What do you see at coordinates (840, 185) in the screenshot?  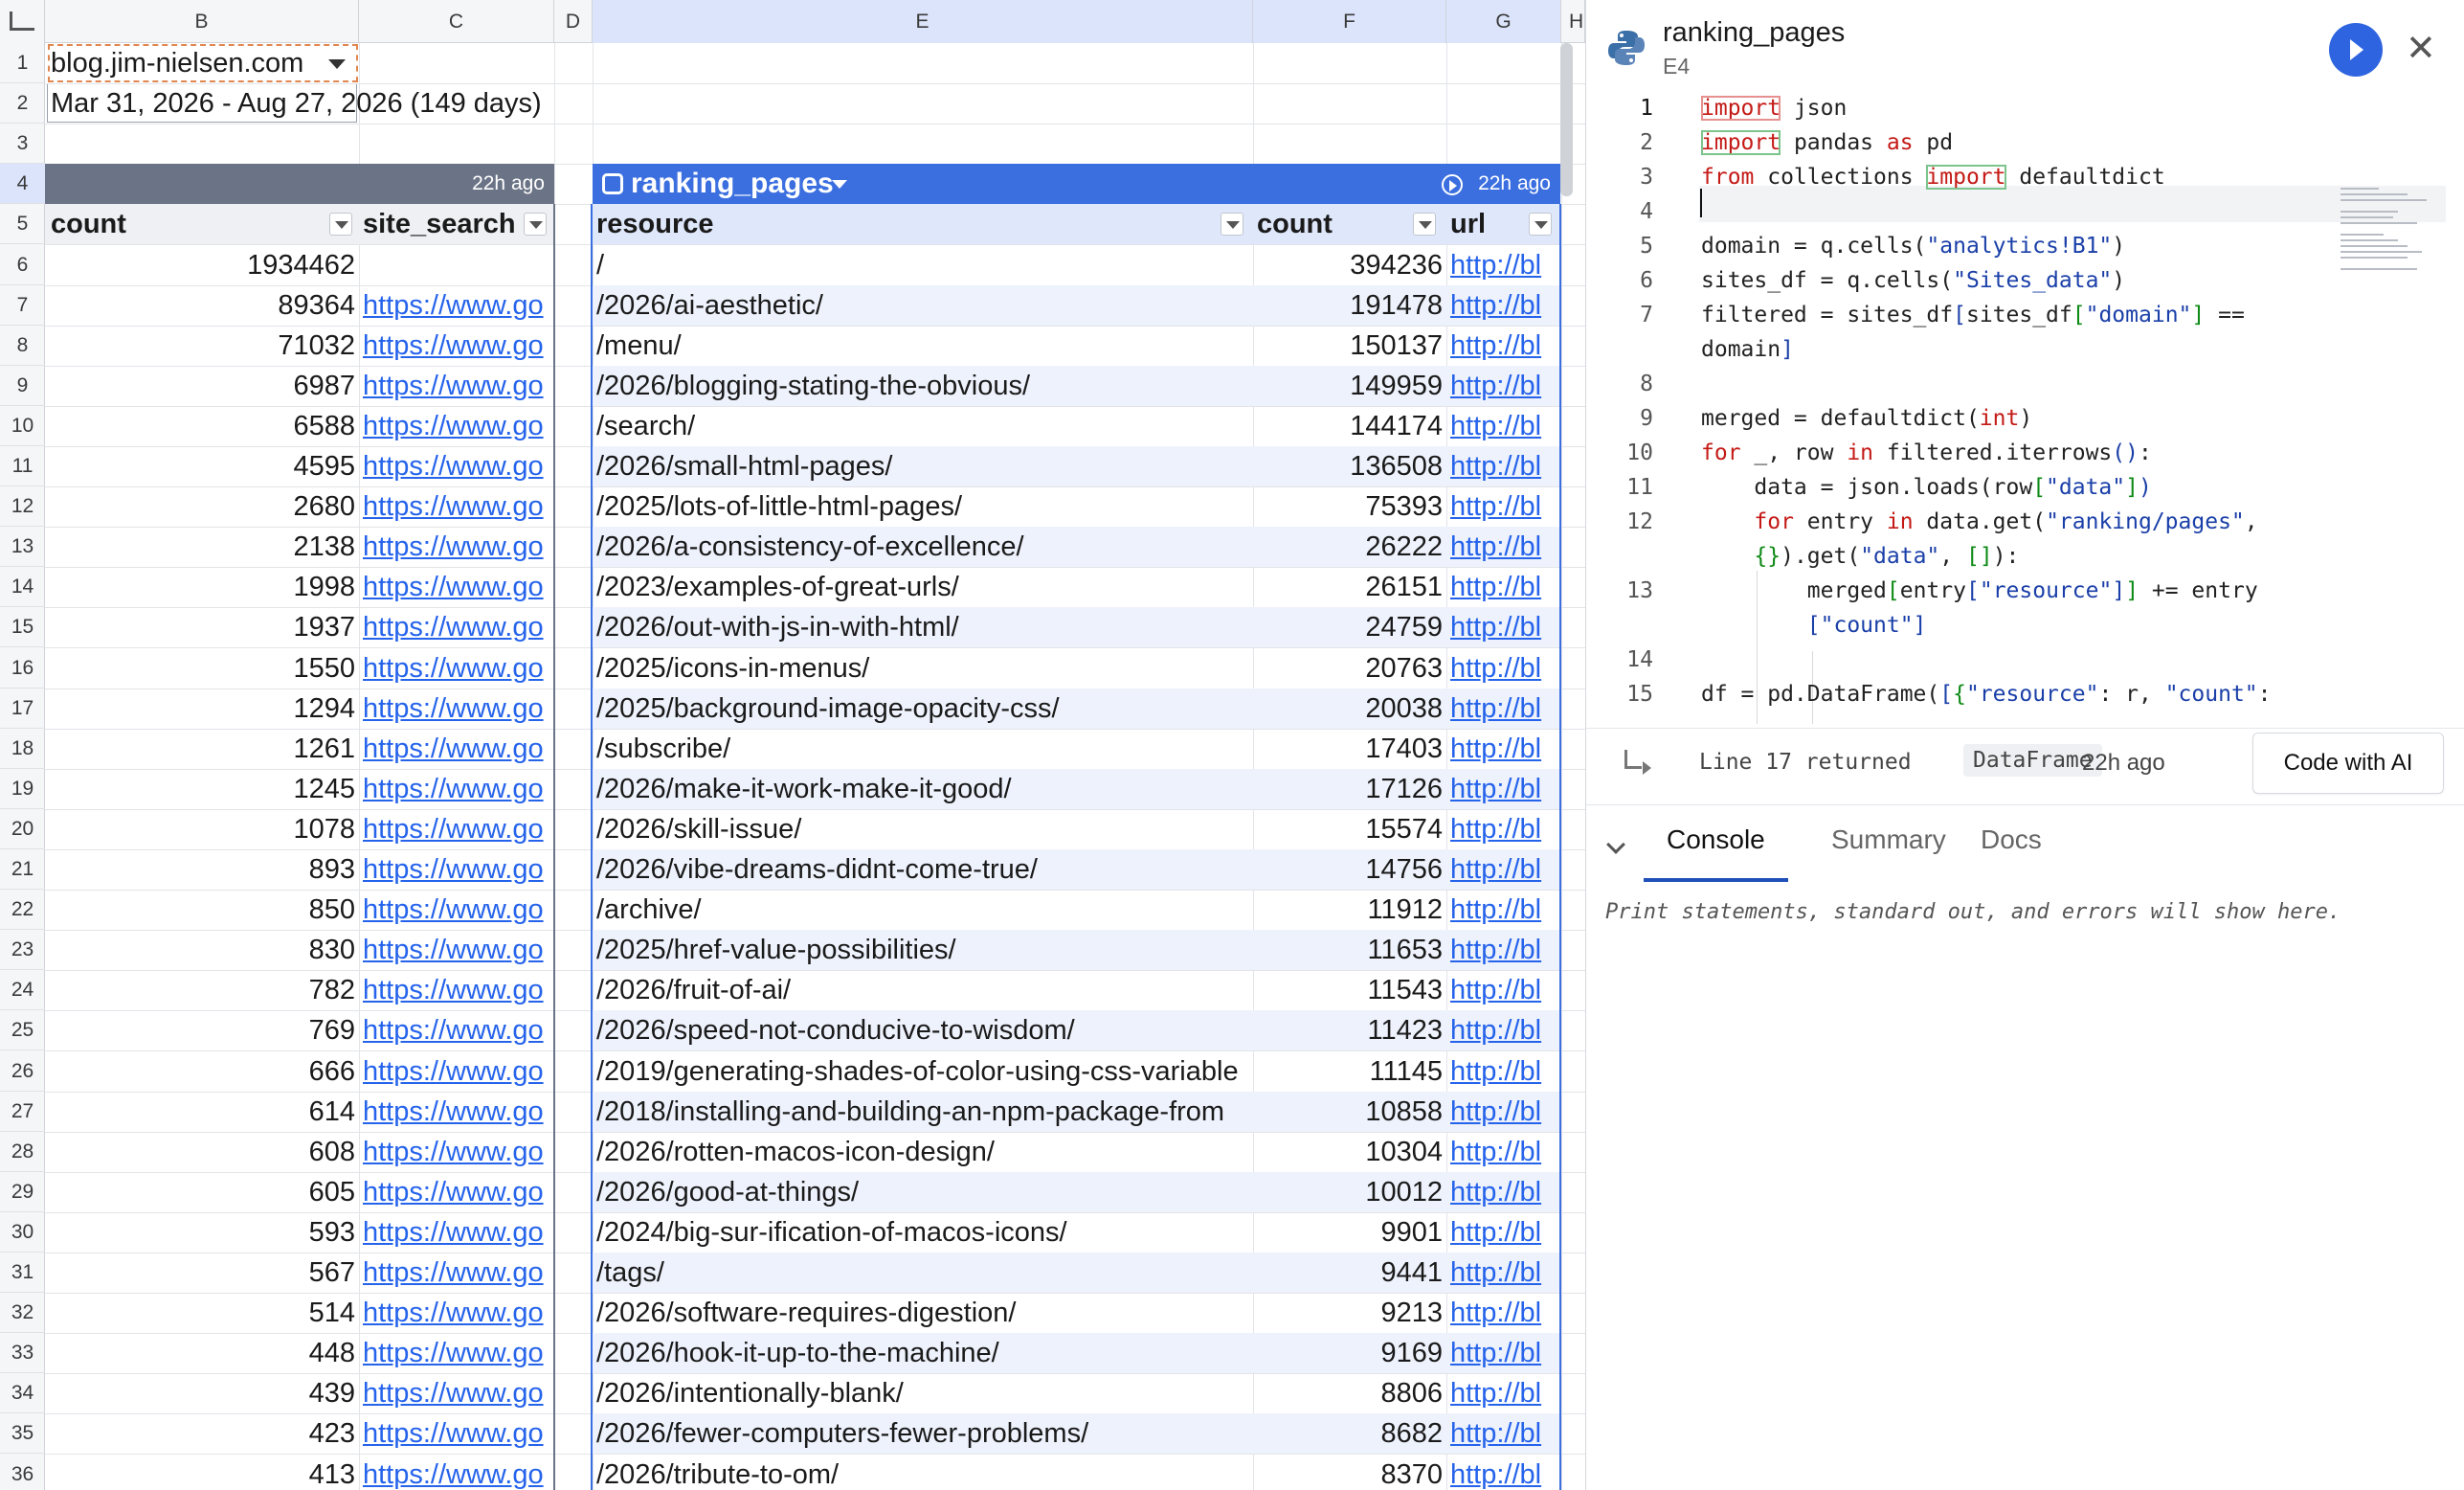 I see `chevron-down-icon` at bounding box center [840, 185].